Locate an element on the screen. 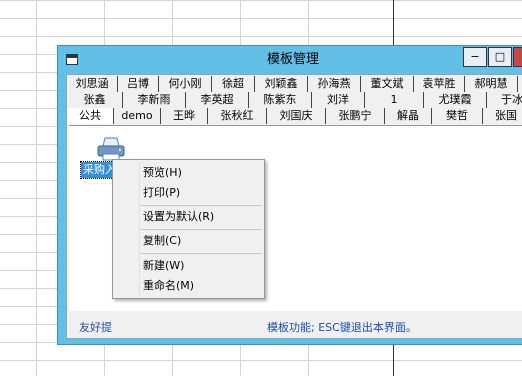 The image size is (522, 376). tab-user: 王晔 is located at coordinates (184, 116).